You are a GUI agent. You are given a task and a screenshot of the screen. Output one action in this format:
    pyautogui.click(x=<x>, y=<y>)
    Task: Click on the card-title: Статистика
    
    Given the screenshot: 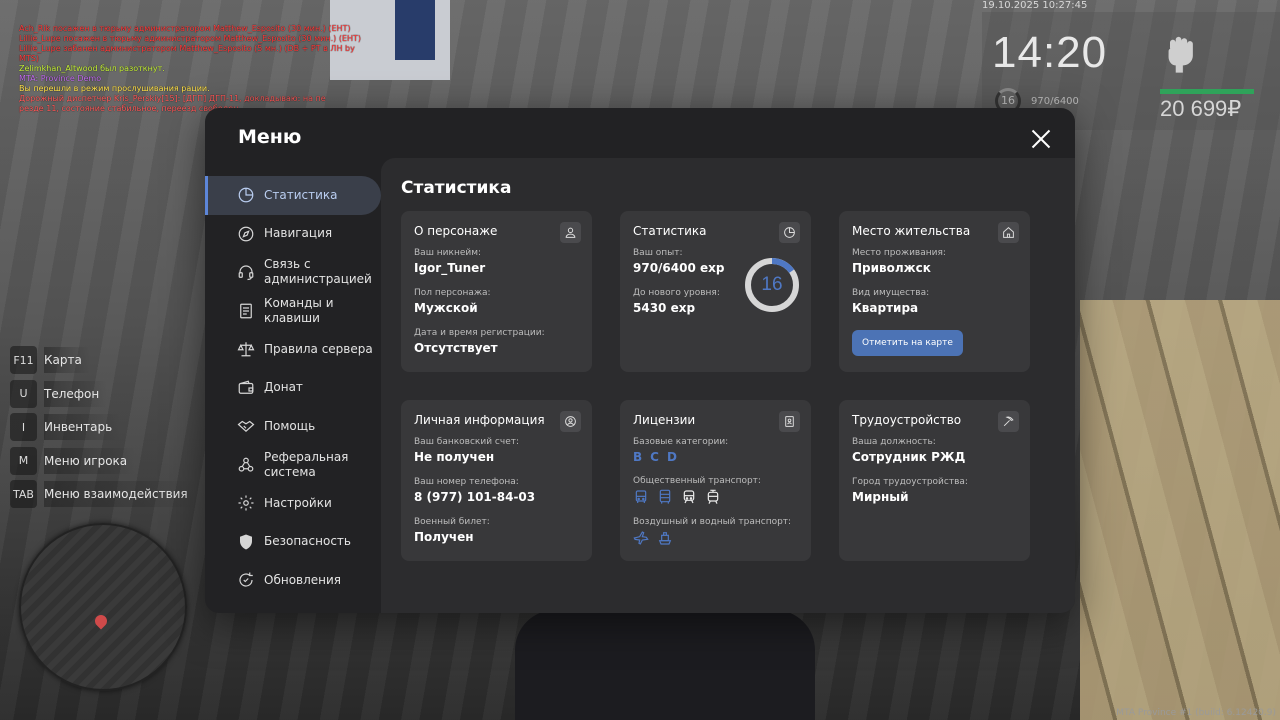 What is the action you would take?
    pyautogui.click(x=670, y=231)
    